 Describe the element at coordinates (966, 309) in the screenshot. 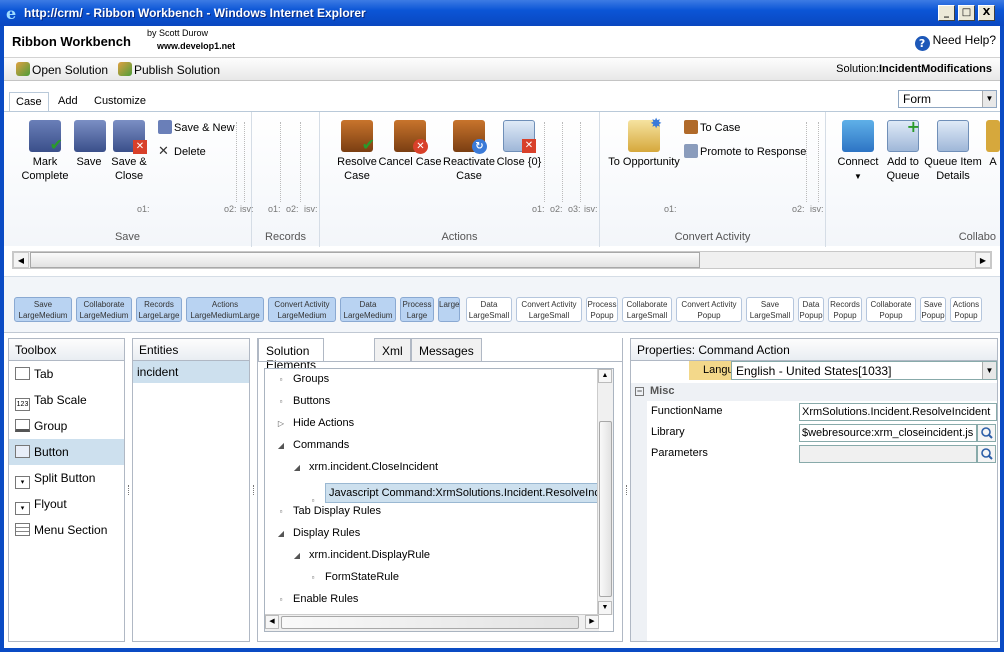

I see `template-item: Actions Popup` at that location.